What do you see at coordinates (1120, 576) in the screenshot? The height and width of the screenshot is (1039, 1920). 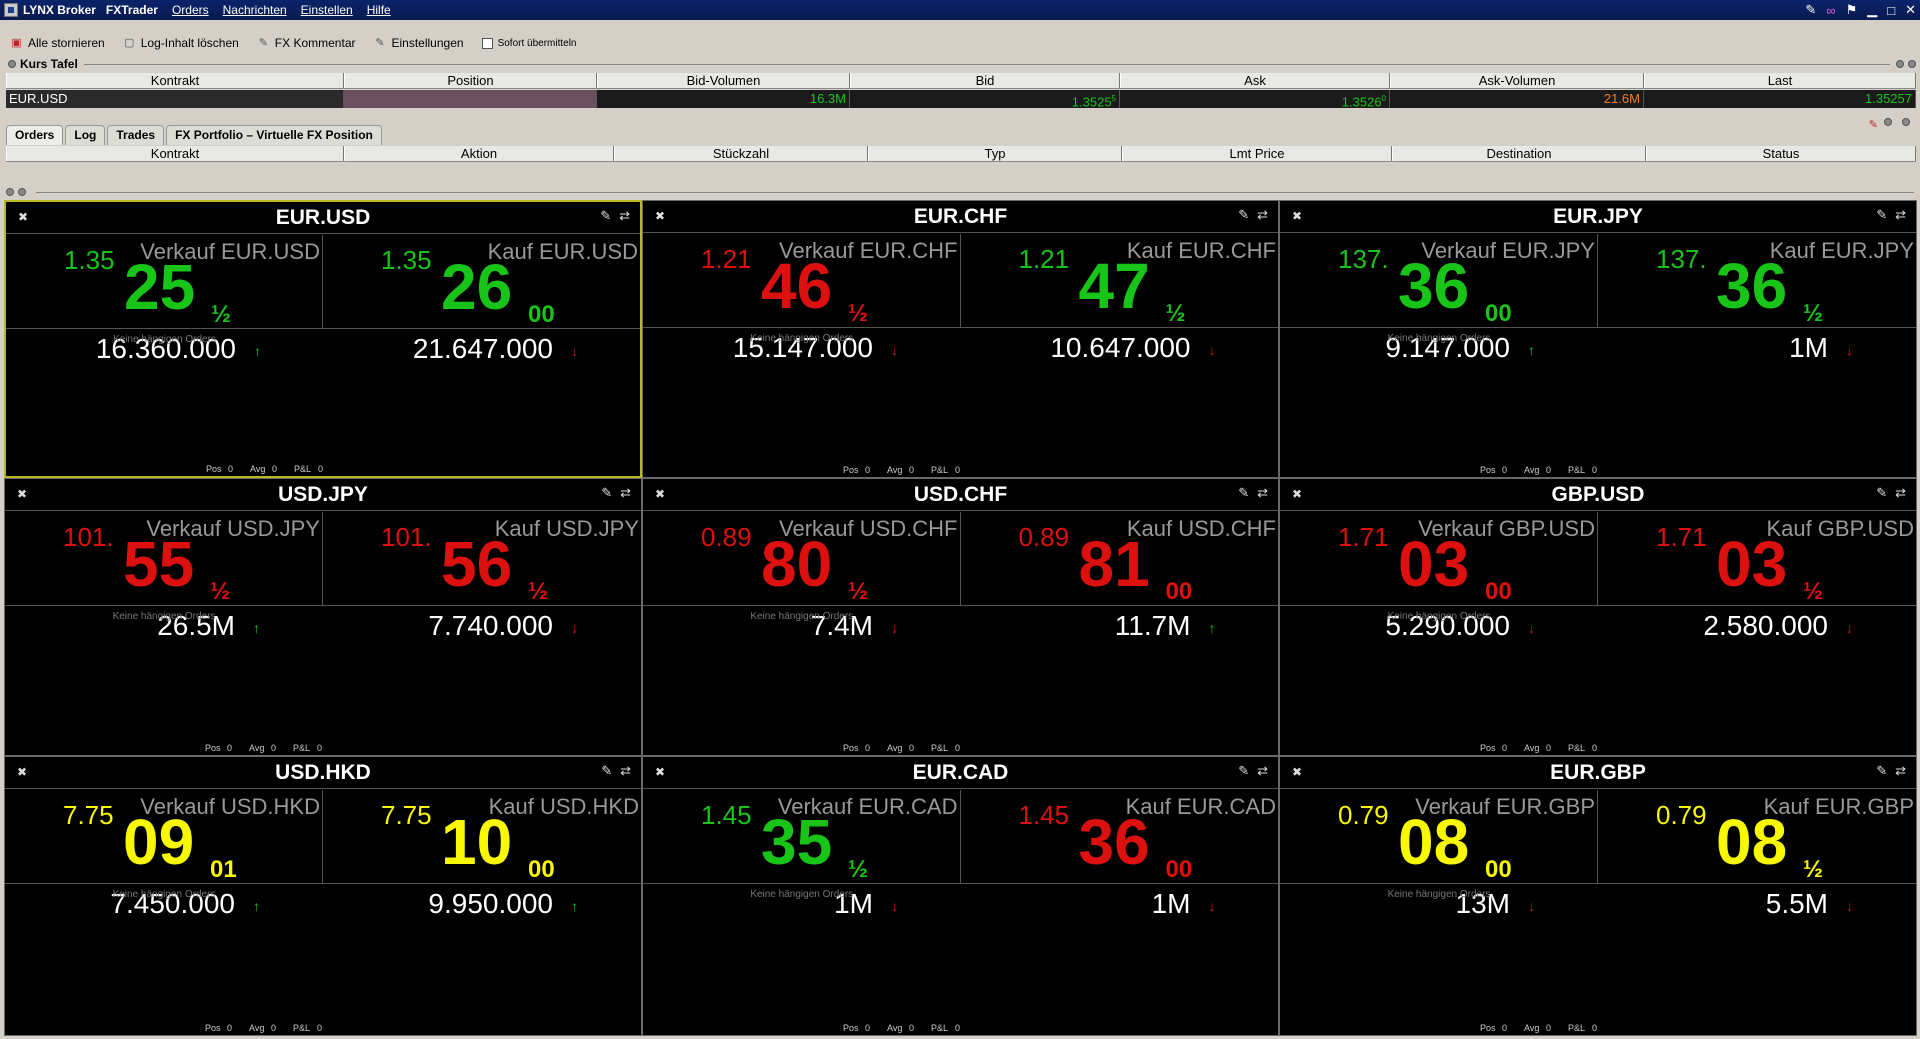 I see `buy-button: Kauf USD.CHF 0.89 81 00 11.7M ↑` at bounding box center [1120, 576].